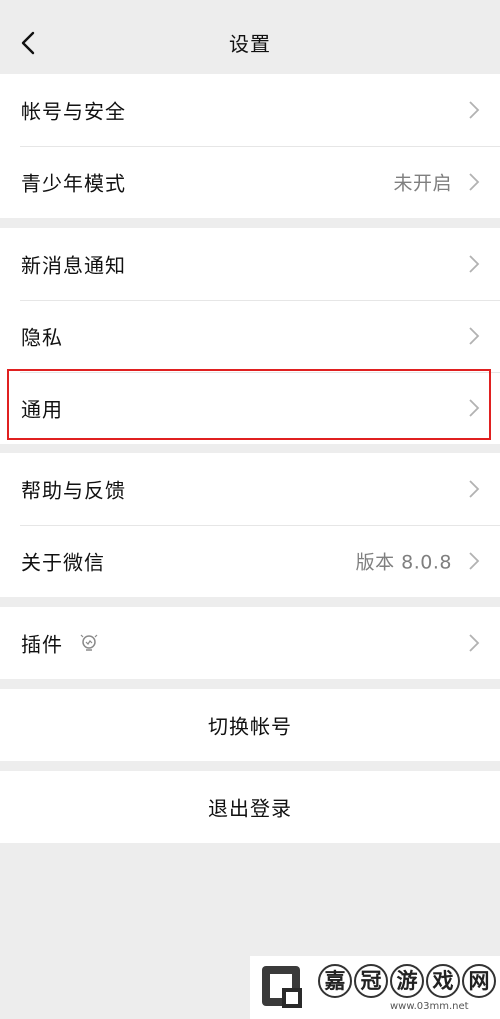 The height and width of the screenshot is (1019, 500). I want to click on settings-item-label: 隐私, so click(42, 337).